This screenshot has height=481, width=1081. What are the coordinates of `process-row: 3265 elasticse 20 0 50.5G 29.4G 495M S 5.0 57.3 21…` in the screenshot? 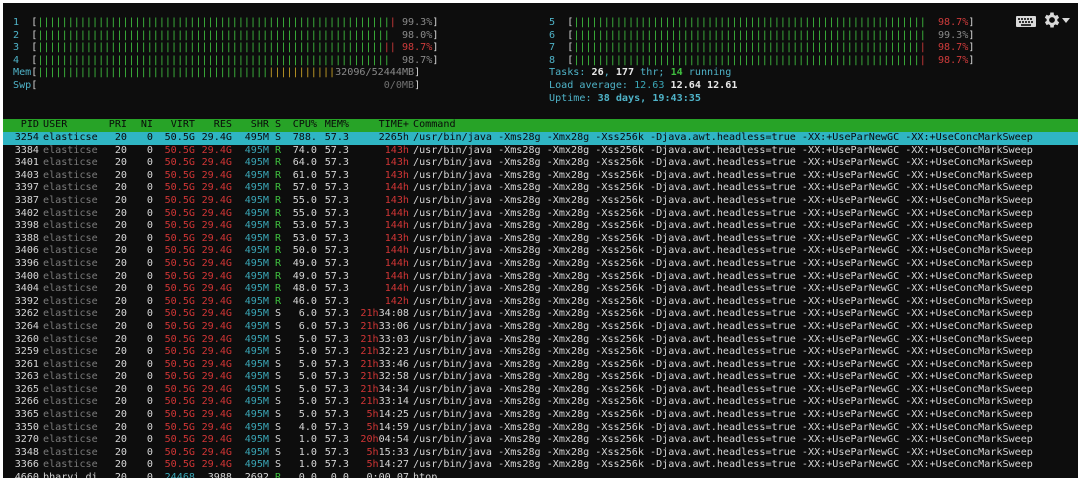 It's located at (540, 390).